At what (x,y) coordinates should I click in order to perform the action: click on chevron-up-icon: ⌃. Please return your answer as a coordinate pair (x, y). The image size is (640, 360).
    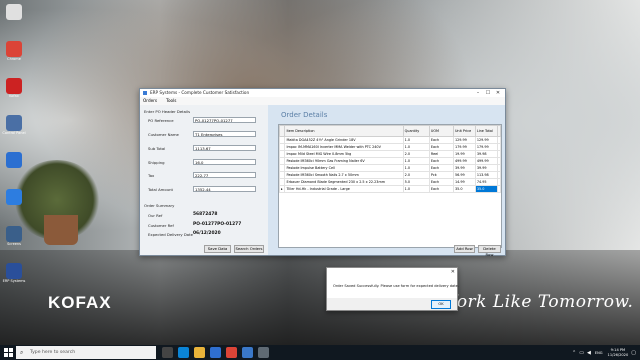
    Looking at the image, I should click on (574, 353).